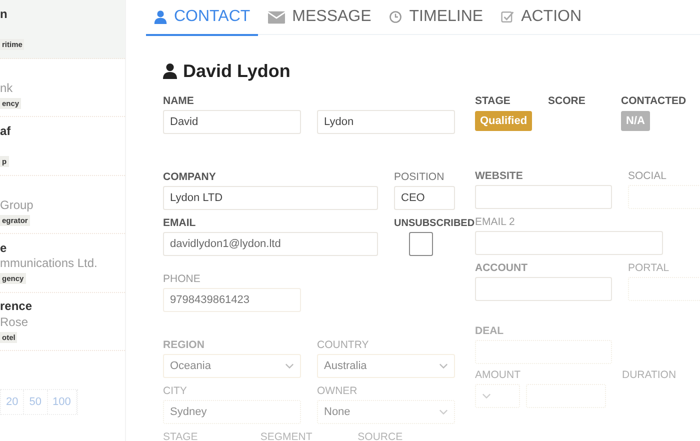 The image size is (700, 441). What do you see at coordinates (16, 306) in the screenshot?
I see `contact-name: rence` at bounding box center [16, 306].